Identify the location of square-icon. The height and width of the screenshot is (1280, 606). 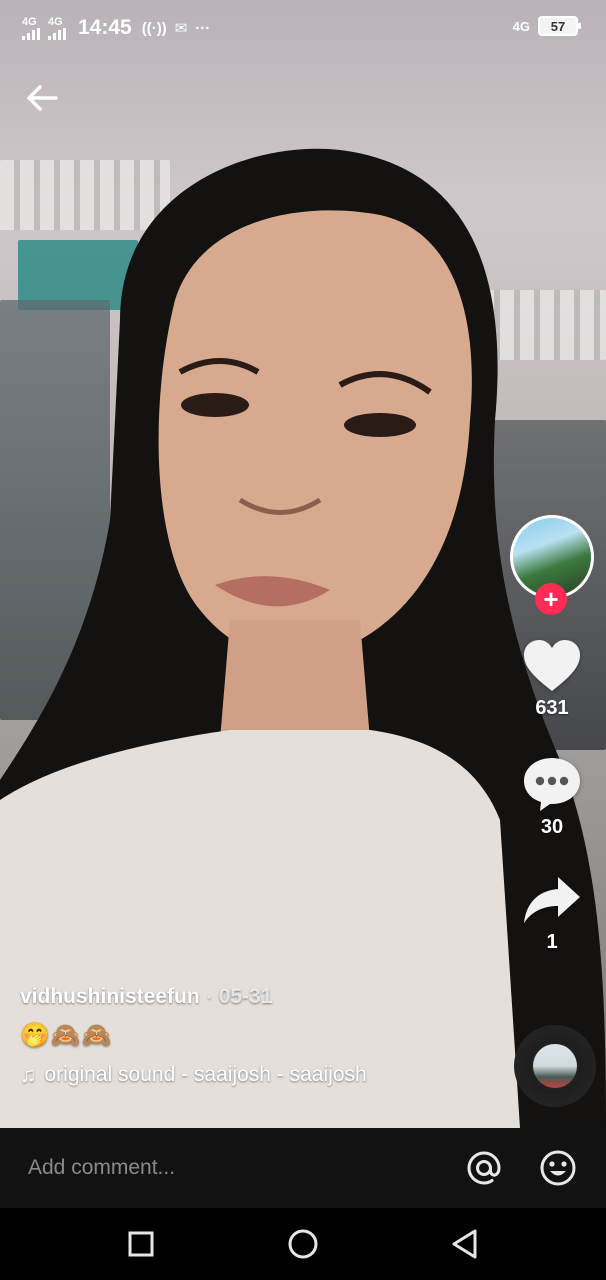
(141, 1244).